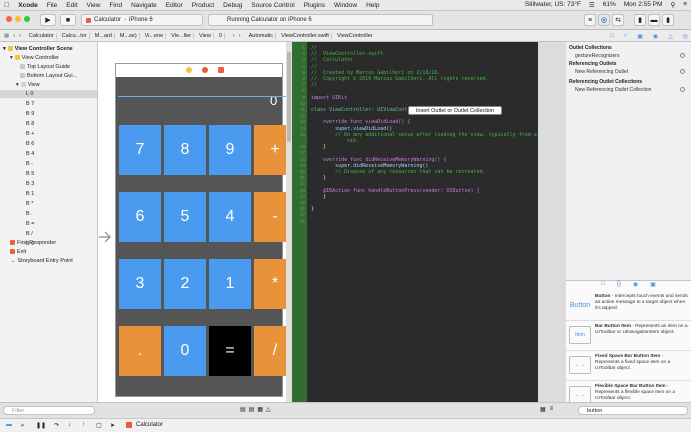 This screenshot has width=691, height=432. What do you see at coordinates (149, 425) in the screenshot?
I see `debug-target: Calculator` at bounding box center [149, 425].